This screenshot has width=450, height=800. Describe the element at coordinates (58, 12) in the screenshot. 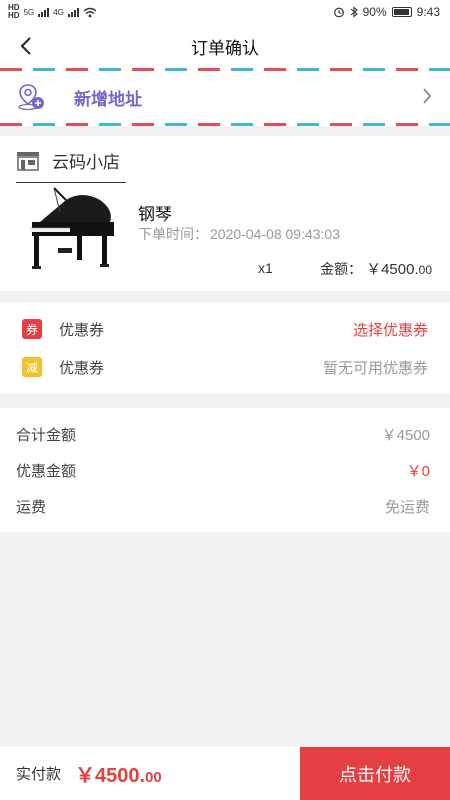

I see `network-4g-label: 4G` at that location.